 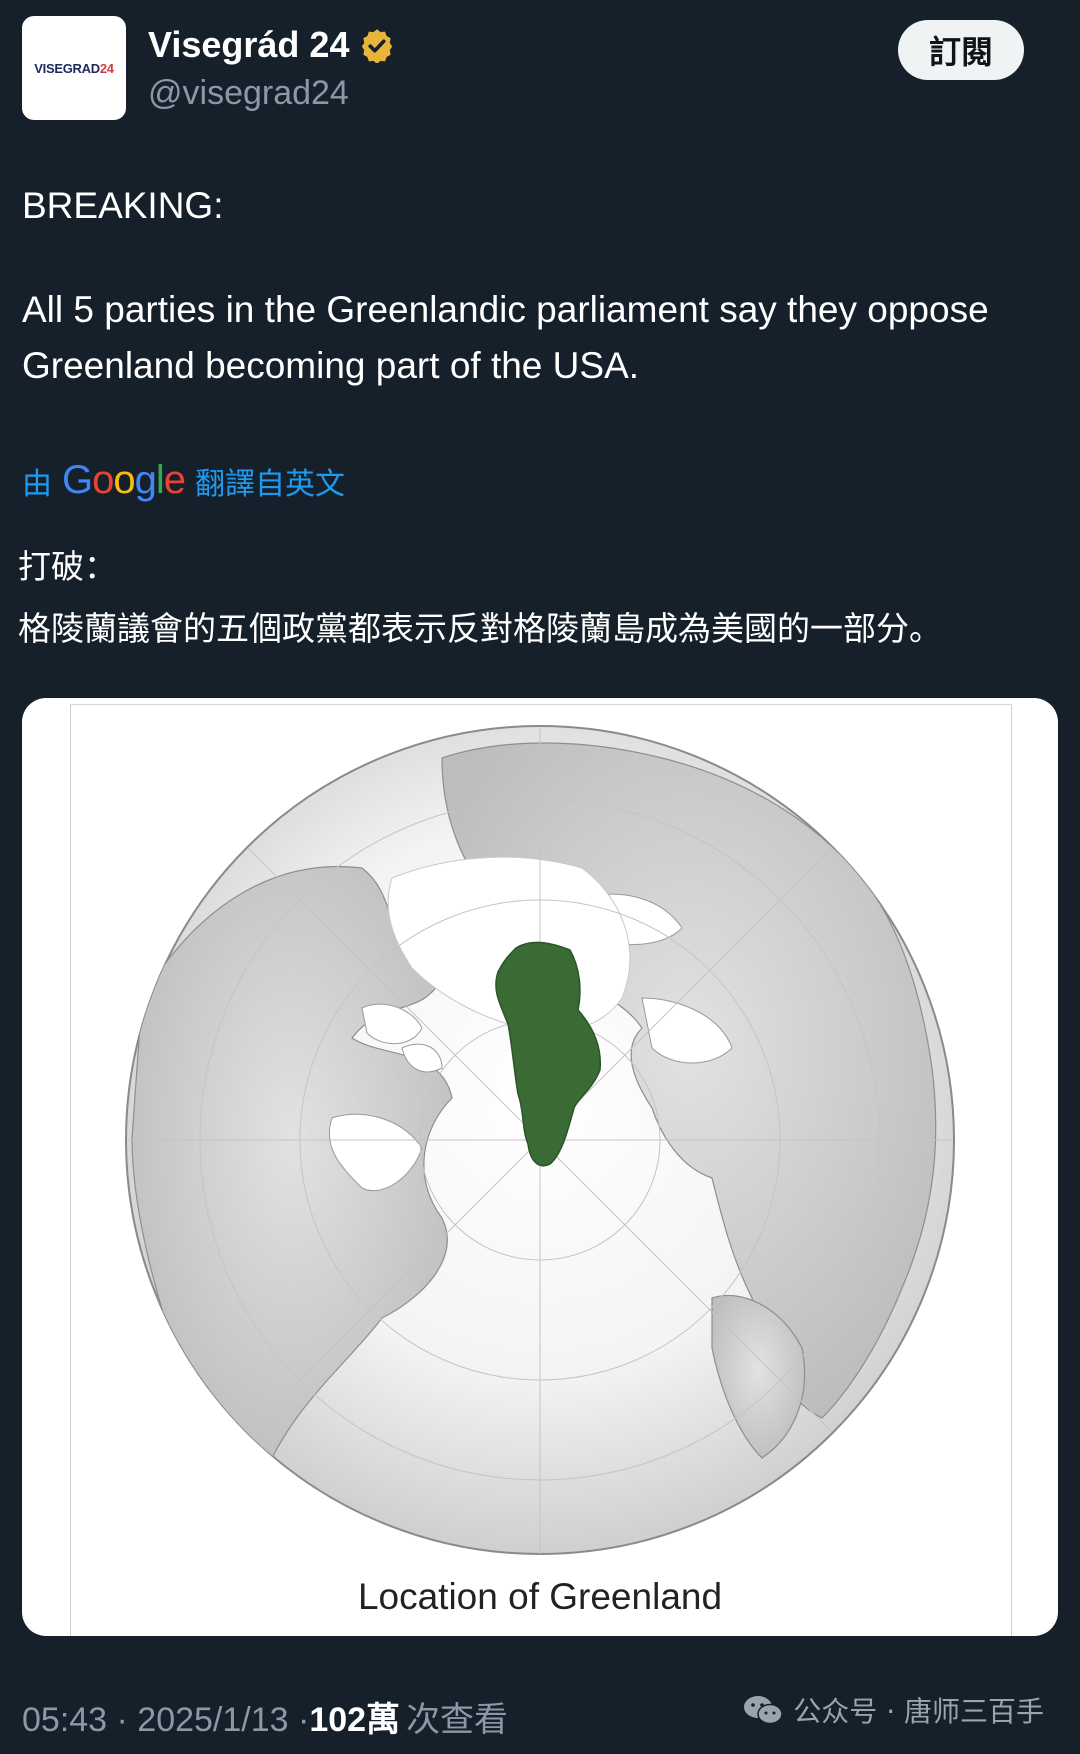 What do you see at coordinates (165, 1720) in the screenshot?
I see `timestamp: 05:43 · 2025/1/13 ·` at bounding box center [165, 1720].